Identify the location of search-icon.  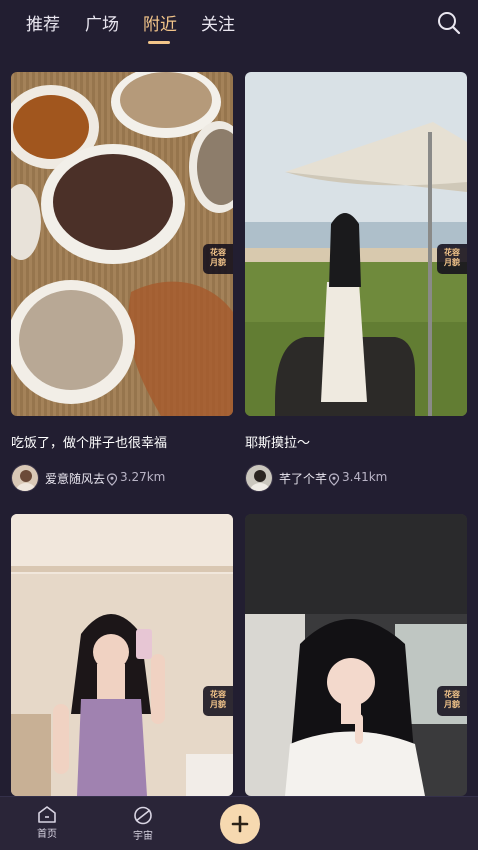
(449, 23).